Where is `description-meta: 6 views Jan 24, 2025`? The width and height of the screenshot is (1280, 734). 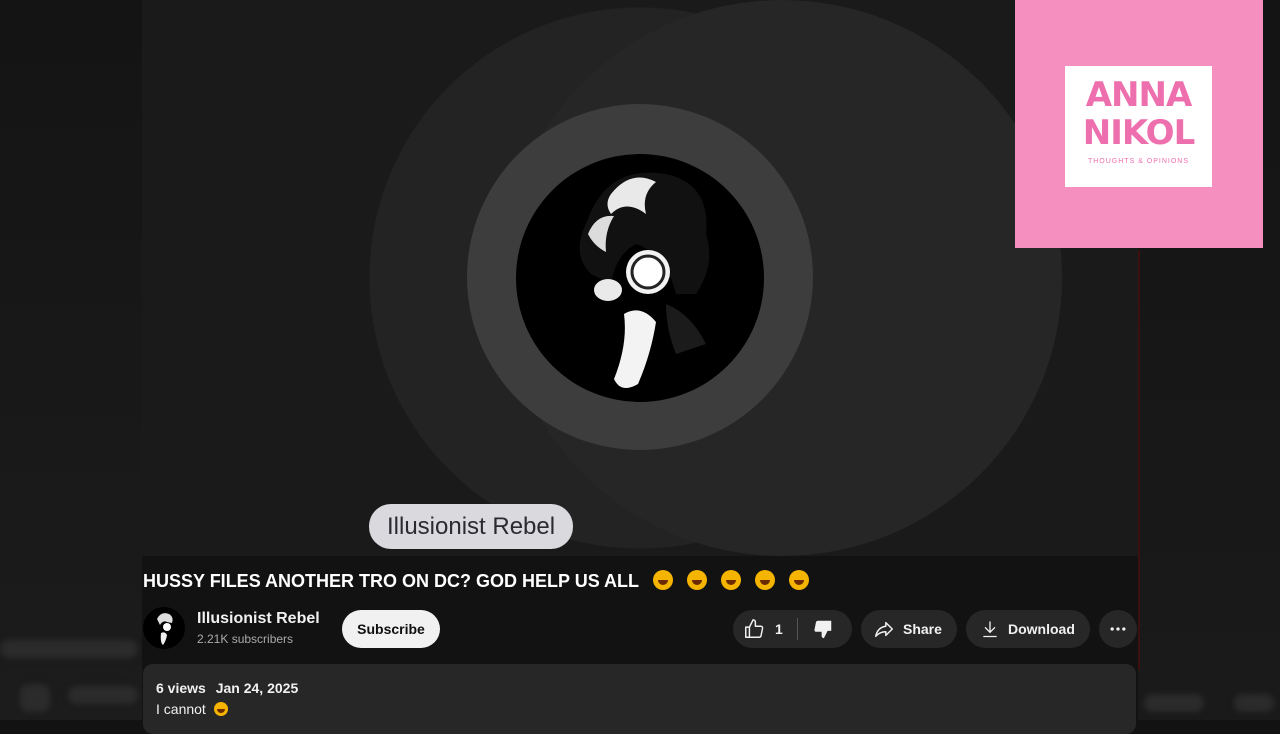
description-meta: 6 views Jan 24, 2025 is located at coordinates (227, 688).